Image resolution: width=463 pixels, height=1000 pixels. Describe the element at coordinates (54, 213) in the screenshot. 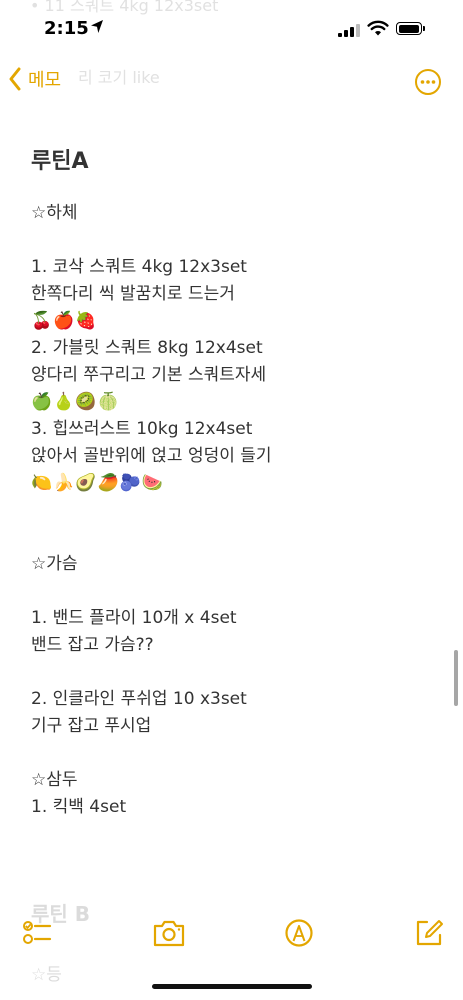

I see `section-heading-lower-body: ☆하체` at that location.